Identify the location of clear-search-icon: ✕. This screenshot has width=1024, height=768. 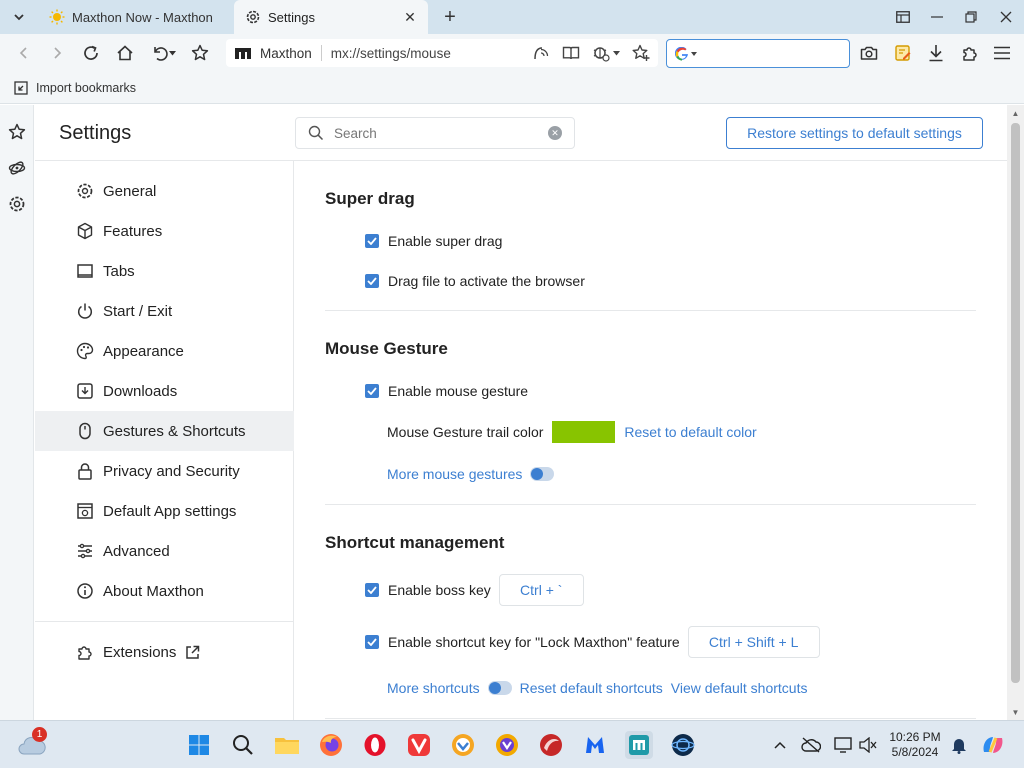
(555, 133).